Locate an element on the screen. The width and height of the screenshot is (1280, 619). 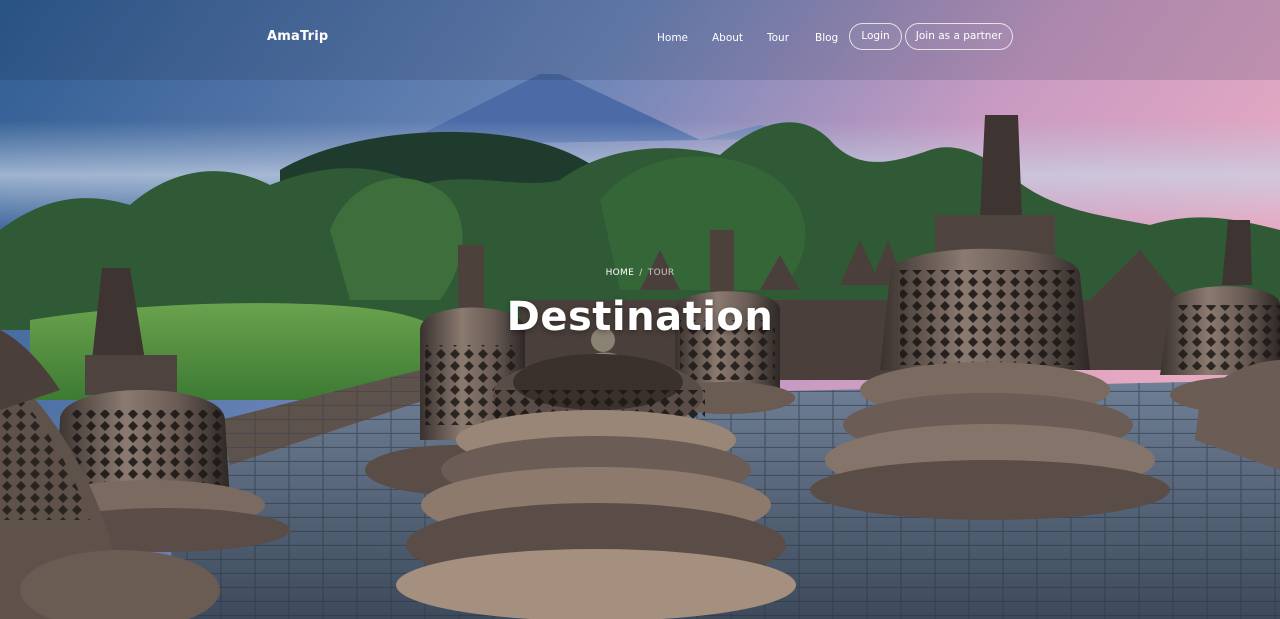
page-title: Destination is located at coordinates (640, 317).